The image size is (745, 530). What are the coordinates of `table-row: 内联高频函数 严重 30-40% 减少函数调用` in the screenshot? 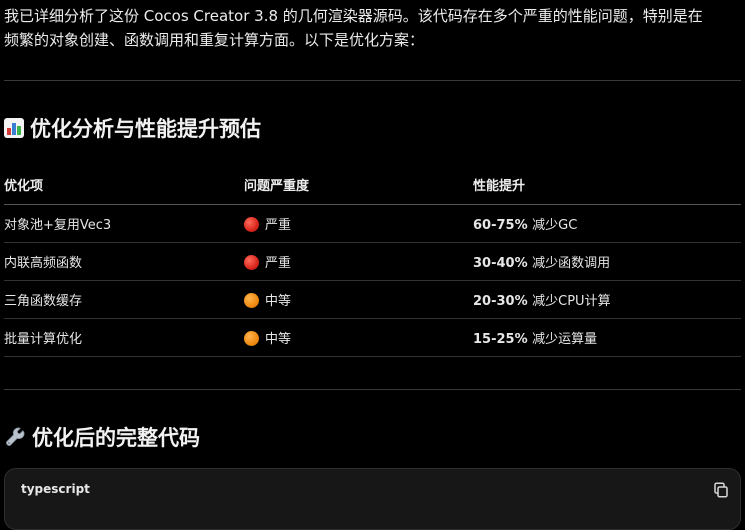 It's located at (372, 261).